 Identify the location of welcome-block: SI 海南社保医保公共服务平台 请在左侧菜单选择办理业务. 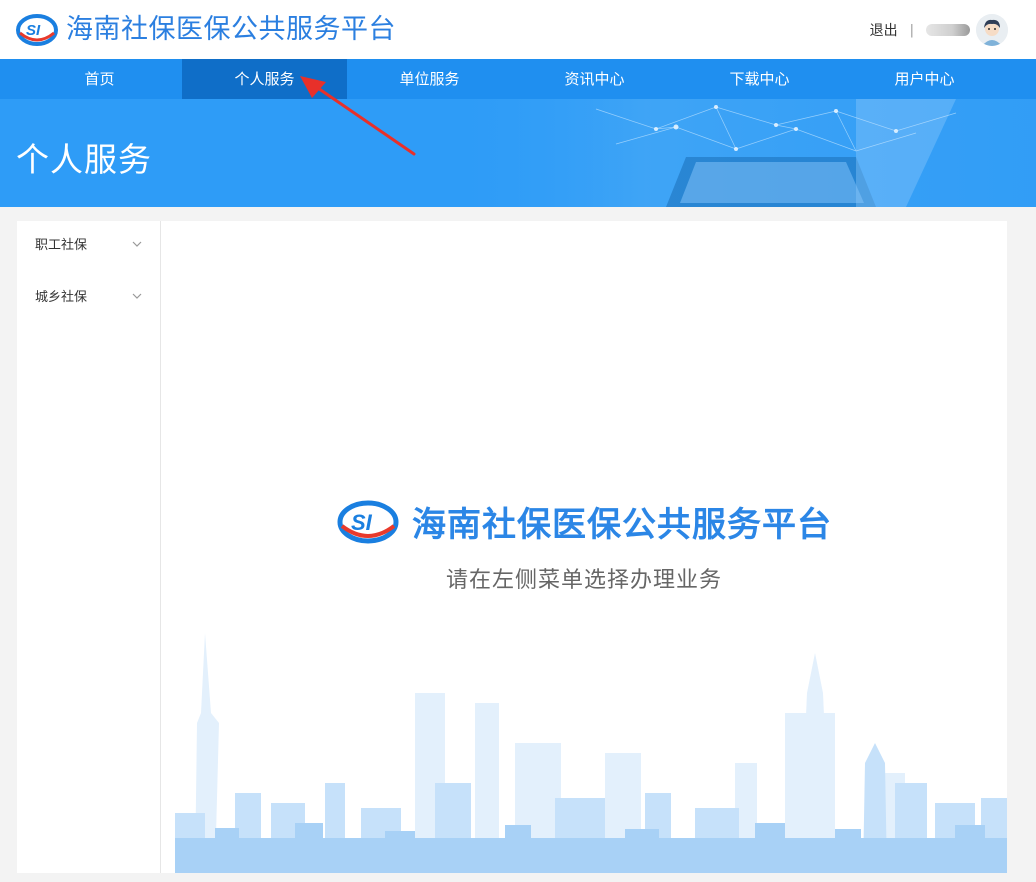
(584, 545).